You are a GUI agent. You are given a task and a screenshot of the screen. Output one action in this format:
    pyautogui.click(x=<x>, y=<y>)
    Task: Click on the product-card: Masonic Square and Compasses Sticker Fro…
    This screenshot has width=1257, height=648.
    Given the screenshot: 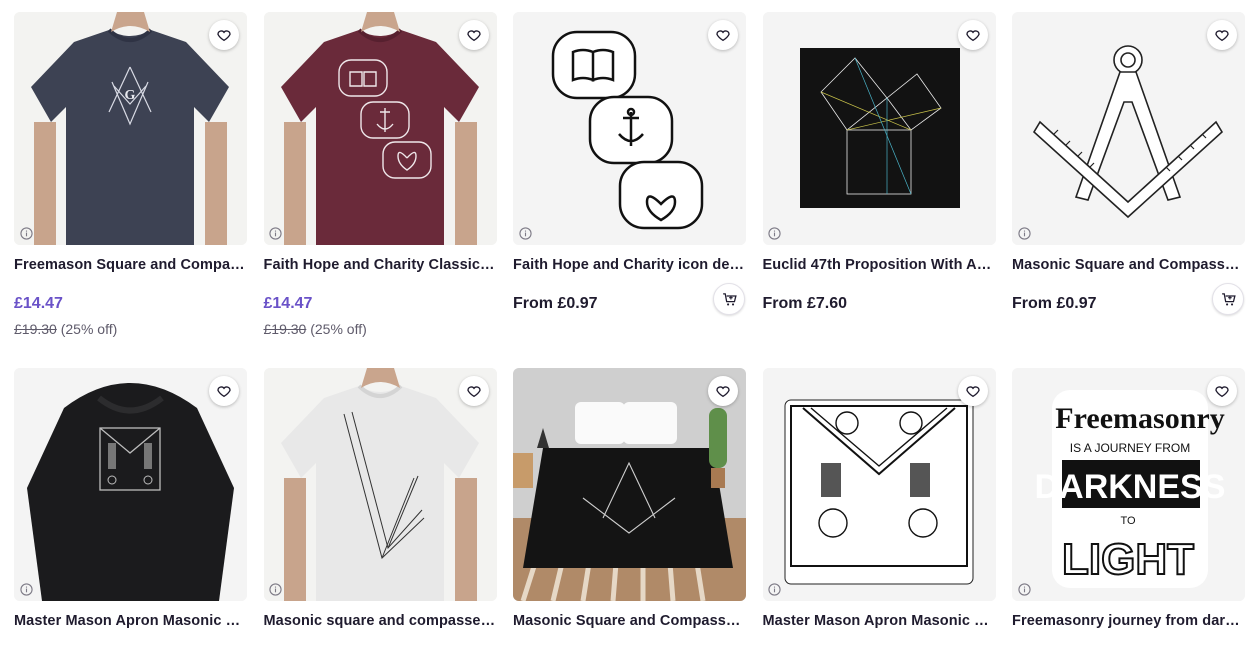 What is the action you would take?
    pyautogui.click(x=1128, y=190)
    